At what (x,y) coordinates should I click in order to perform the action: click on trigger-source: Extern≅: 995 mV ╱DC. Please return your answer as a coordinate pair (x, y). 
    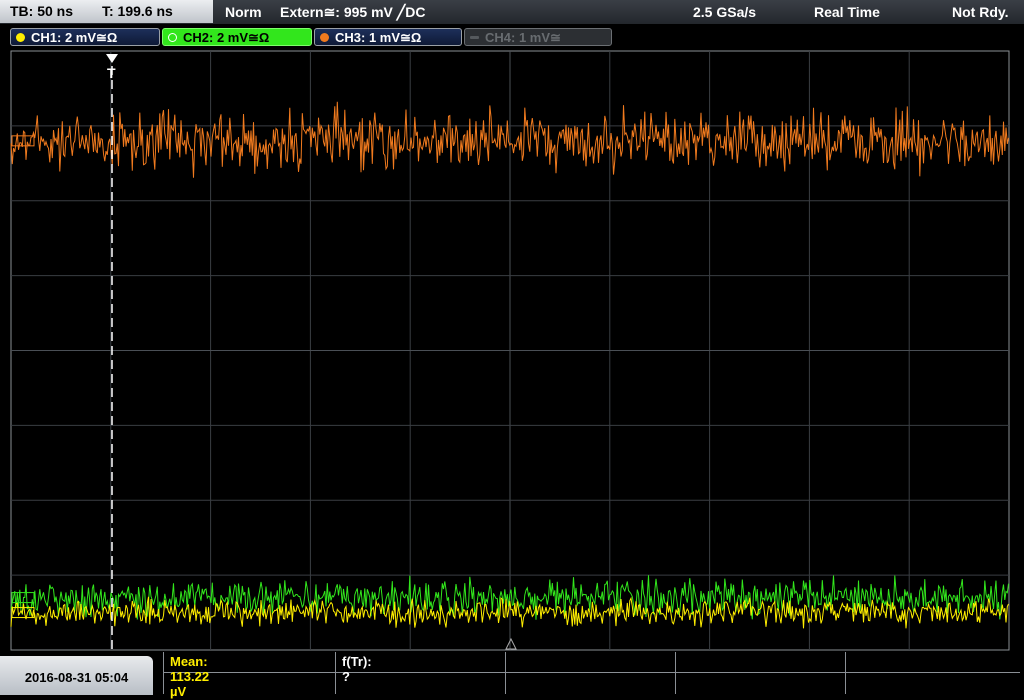
    Looking at the image, I should click on (352, 12).